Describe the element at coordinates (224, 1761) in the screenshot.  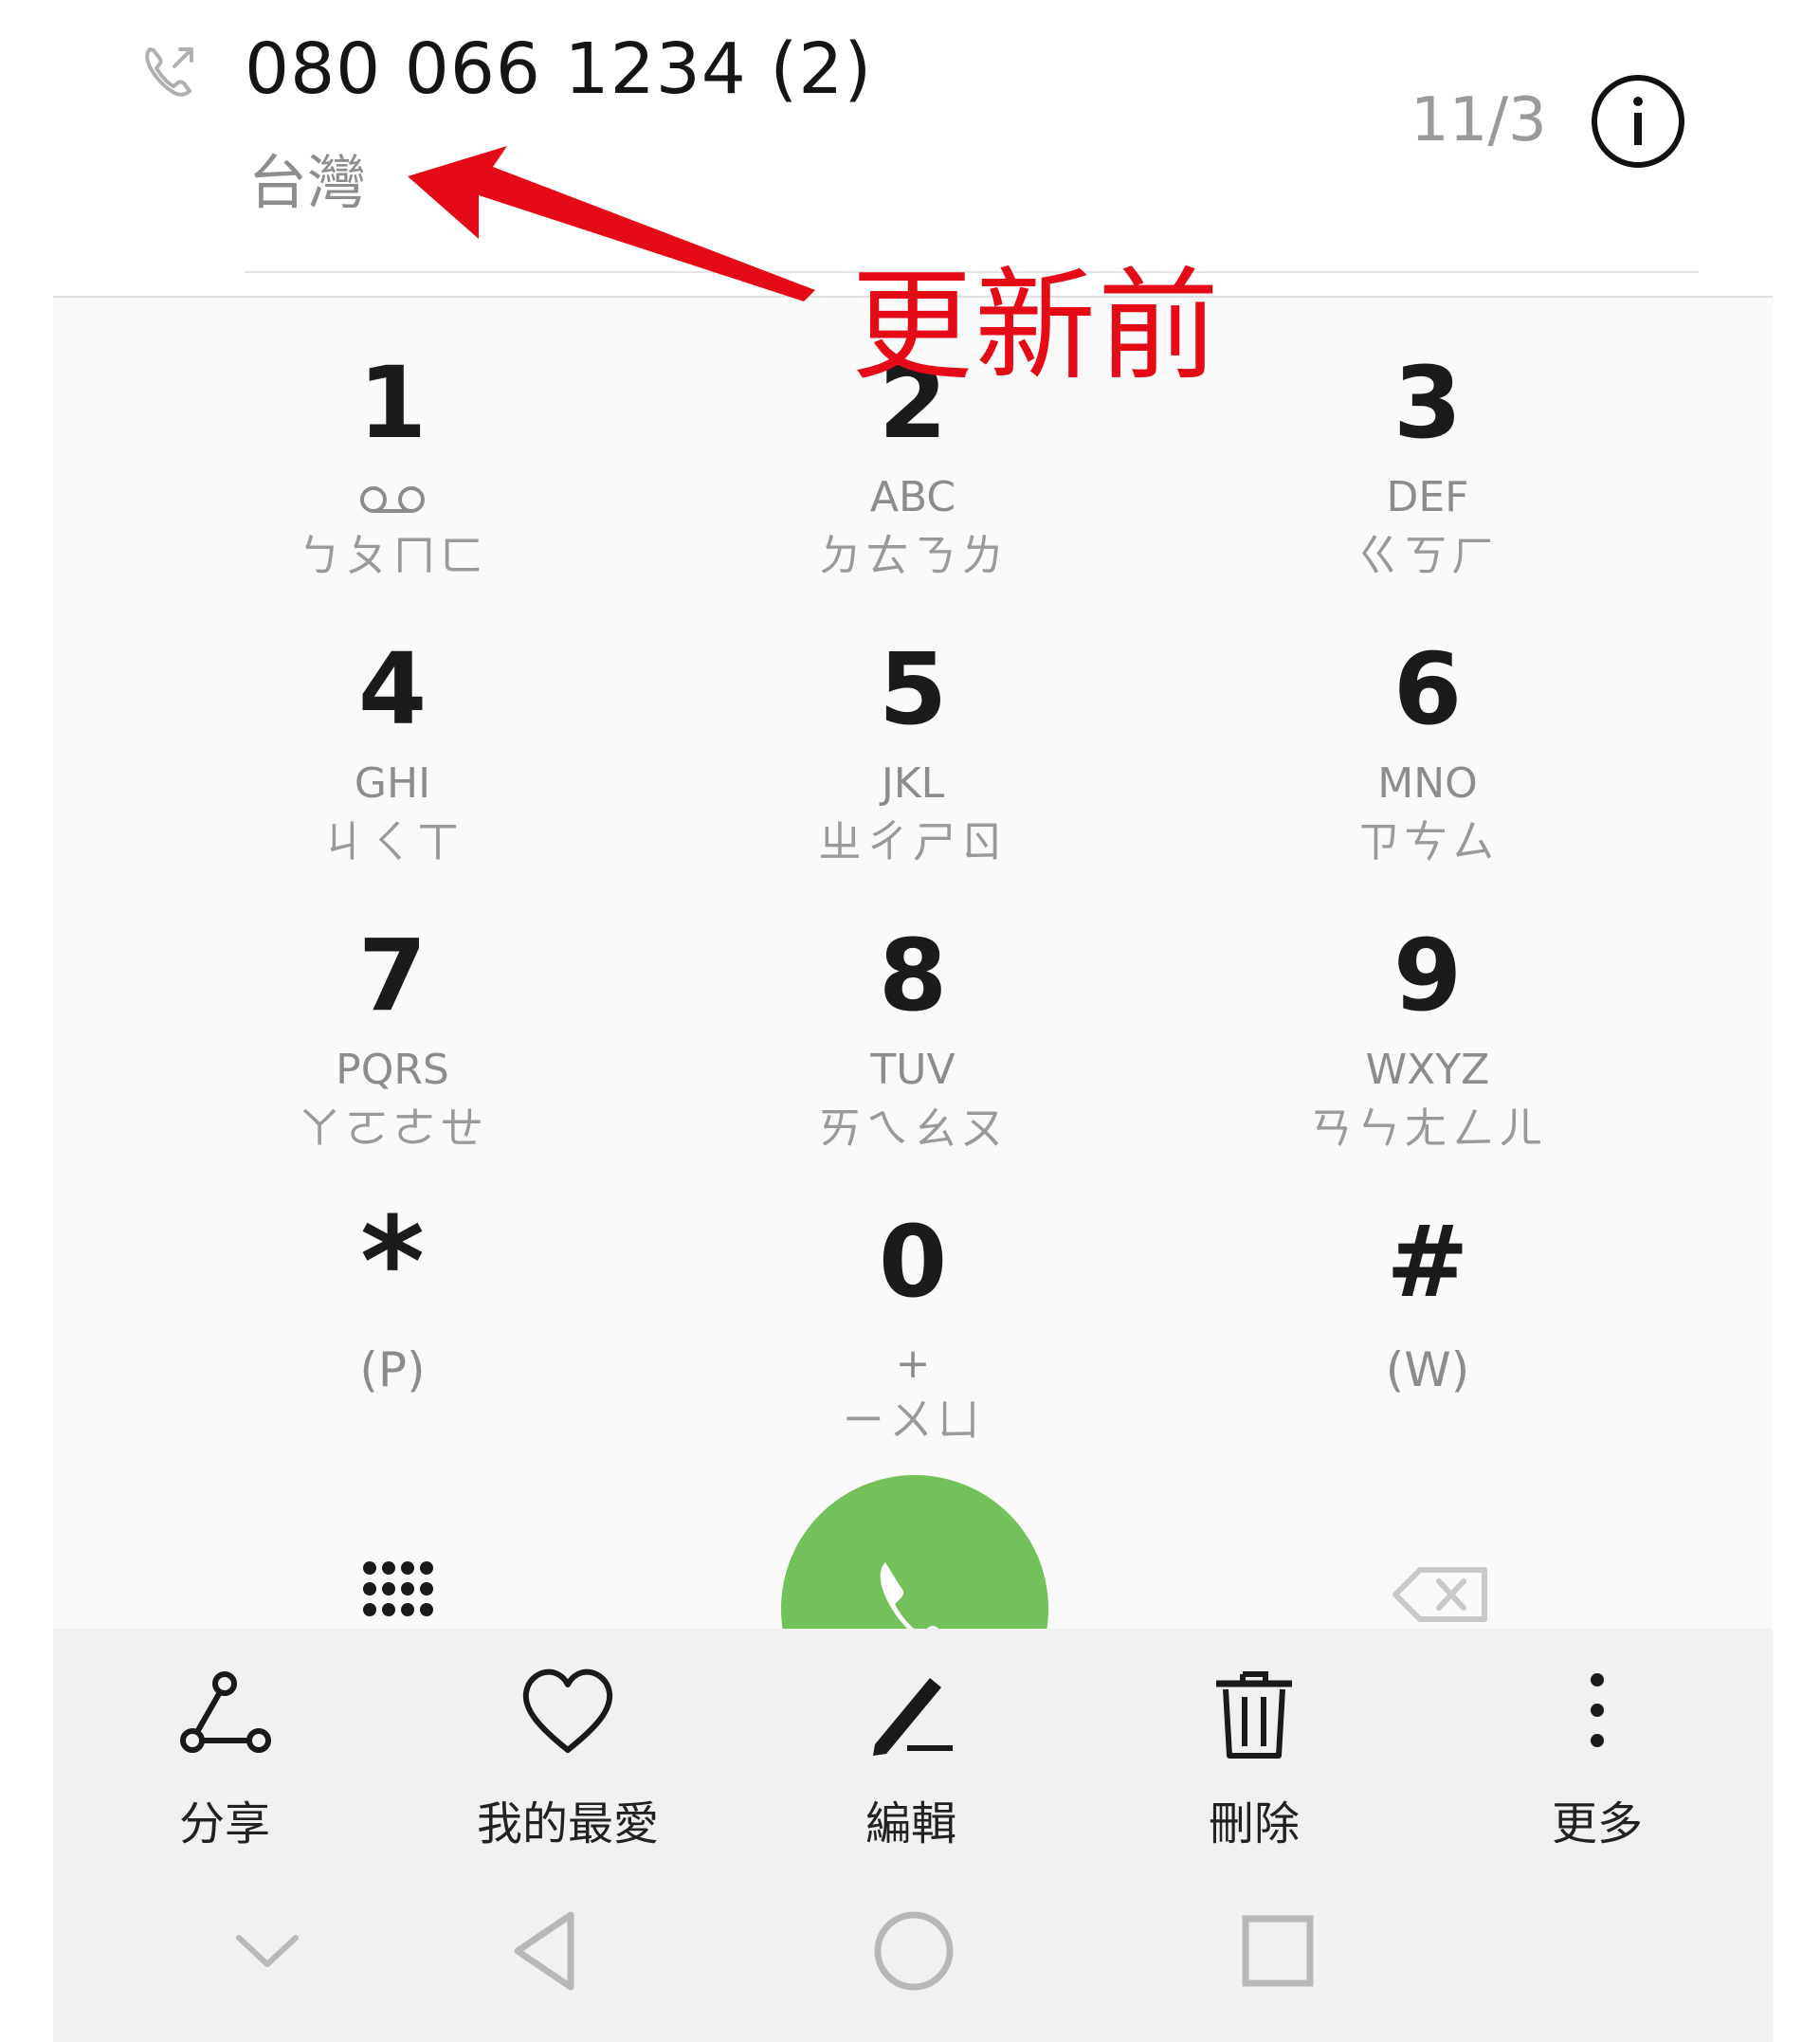
I see `share-button: 分享` at that location.